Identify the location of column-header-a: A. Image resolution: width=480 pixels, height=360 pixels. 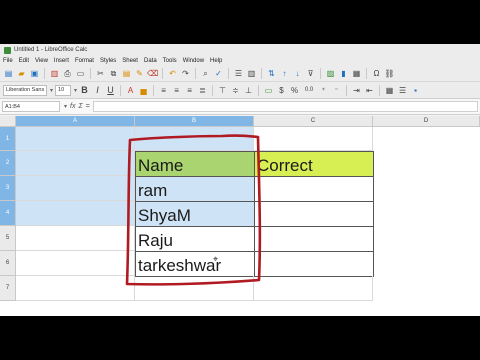
(75, 121).